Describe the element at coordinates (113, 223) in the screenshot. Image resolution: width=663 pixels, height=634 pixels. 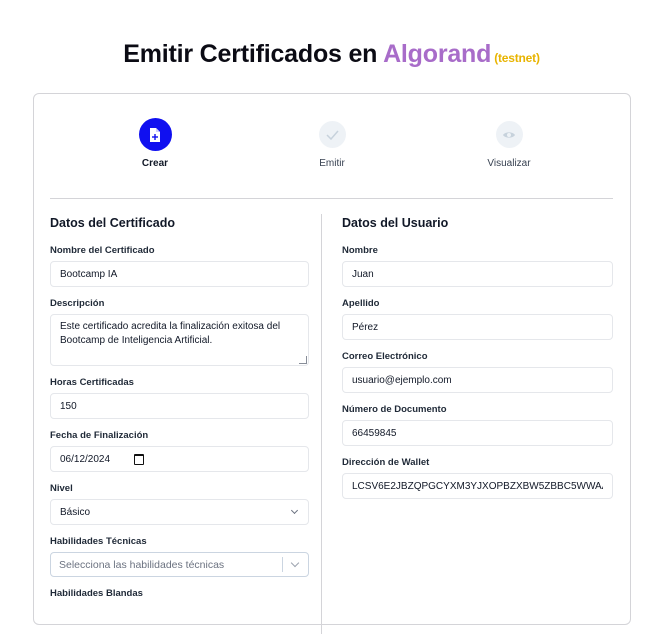
I see `section-title: Datos del Certificado` at that location.